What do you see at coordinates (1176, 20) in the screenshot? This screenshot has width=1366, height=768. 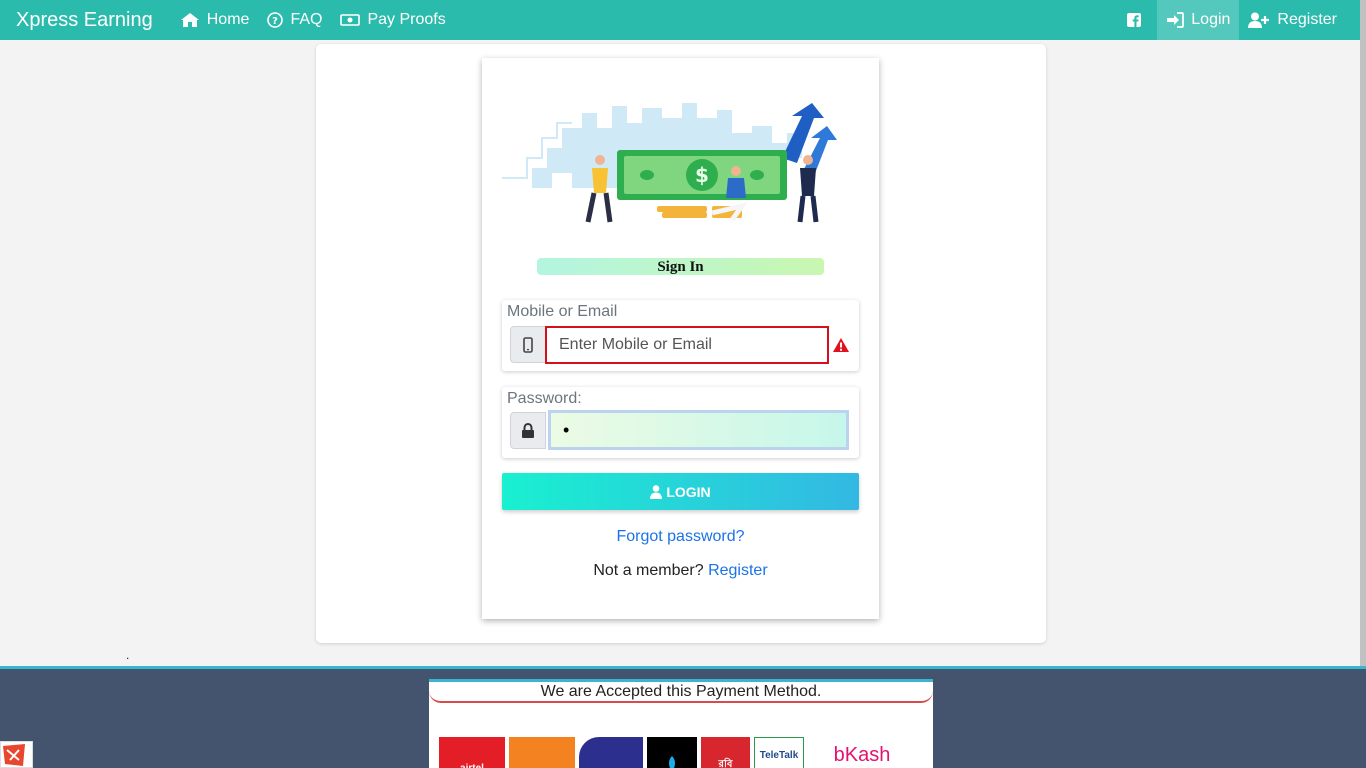 I see `sign-in-icon` at bounding box center [1176, 20].